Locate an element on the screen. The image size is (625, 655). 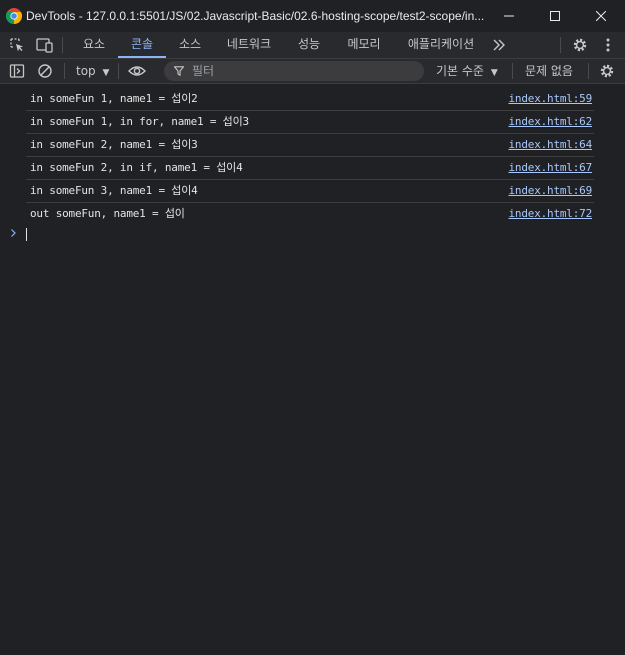
customize-menu-button is located at coordinates (608, 45).